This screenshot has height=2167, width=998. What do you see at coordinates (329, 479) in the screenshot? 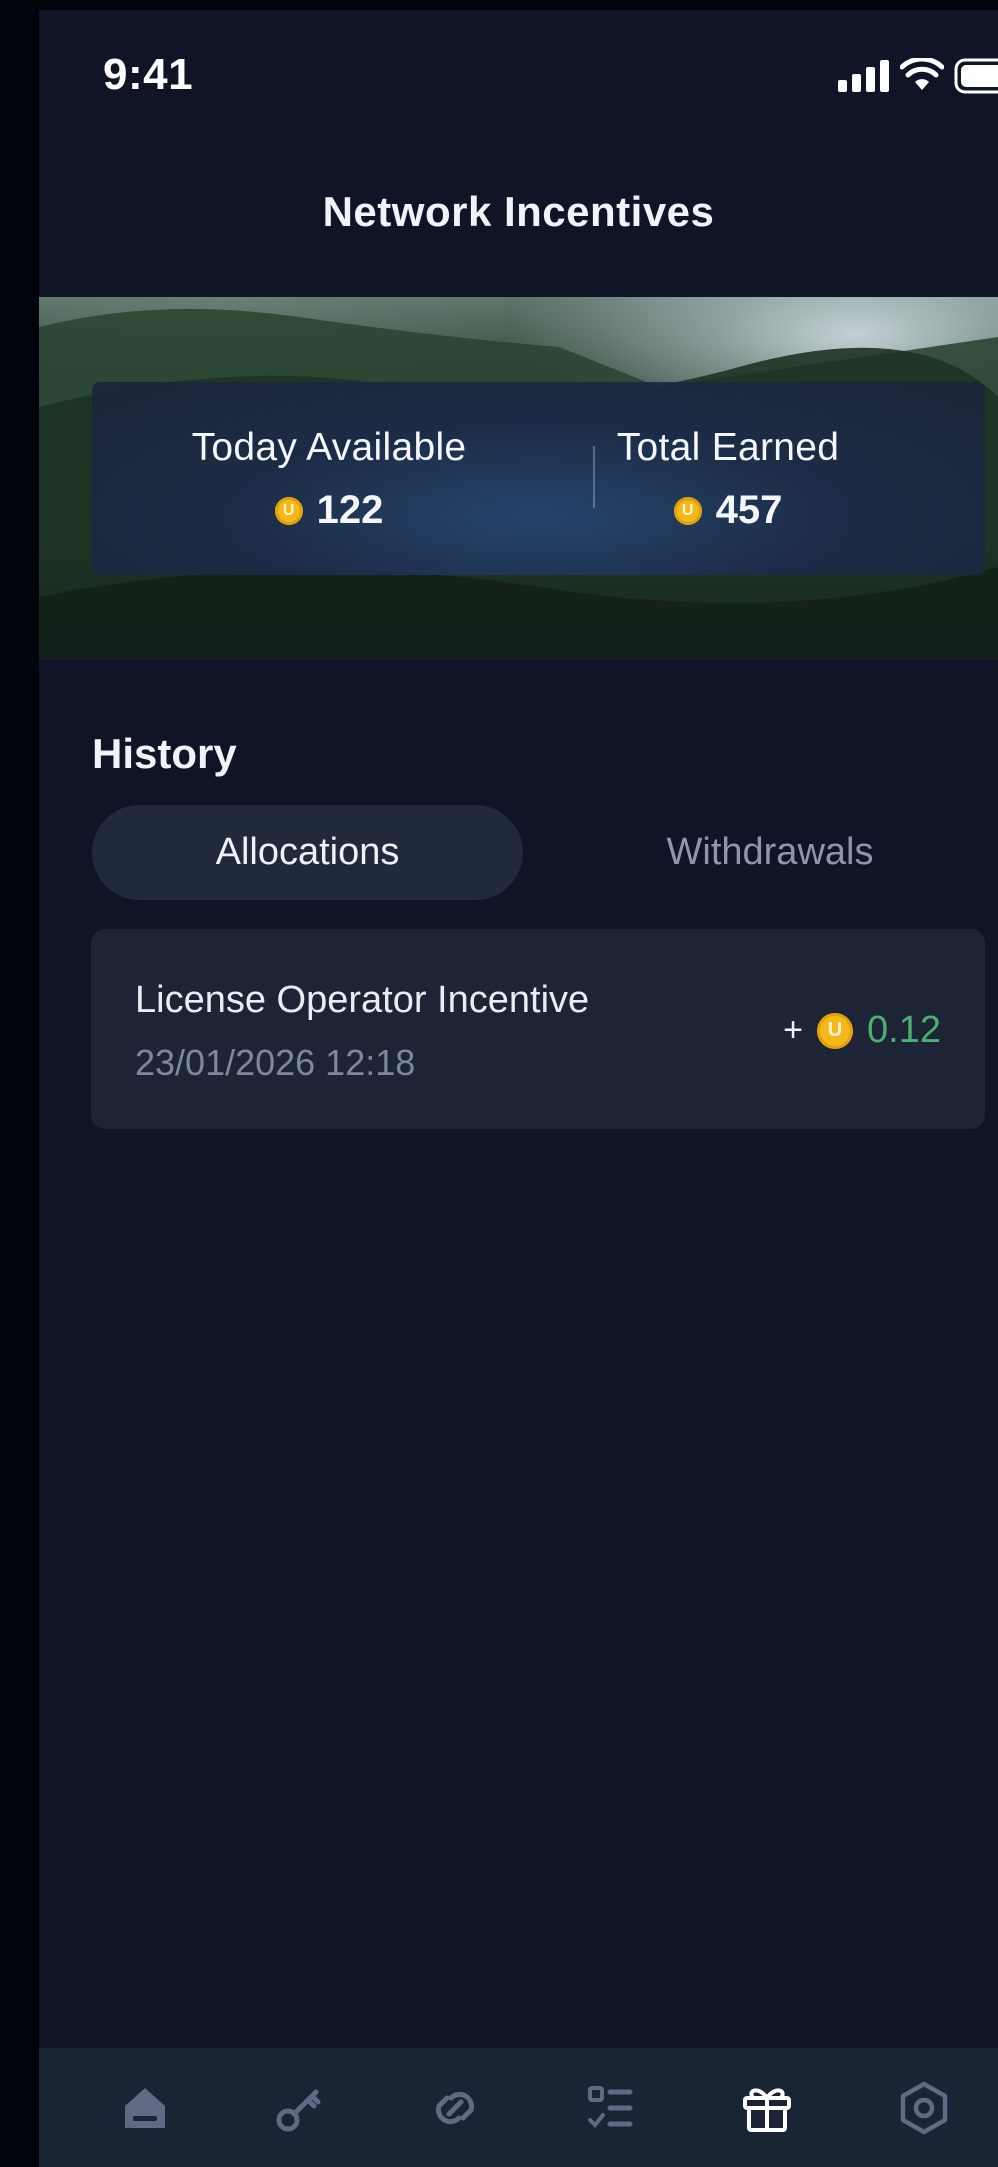
I see `today-available-stat: Today Available U 122` at bounding box center [329, 479].